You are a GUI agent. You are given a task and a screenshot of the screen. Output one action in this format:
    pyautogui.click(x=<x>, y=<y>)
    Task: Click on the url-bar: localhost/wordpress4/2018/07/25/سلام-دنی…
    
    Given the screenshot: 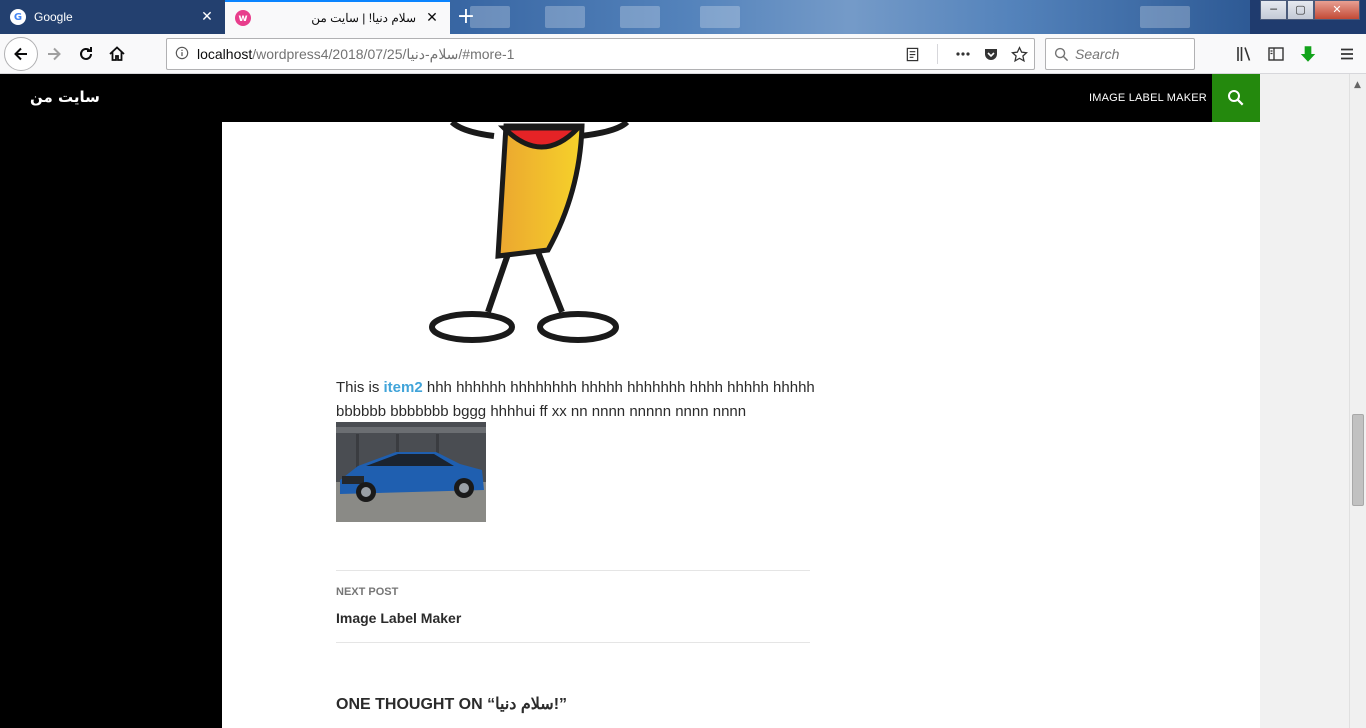 What is the action you would take?
    pyautogui.click(x=600, y=54)
    